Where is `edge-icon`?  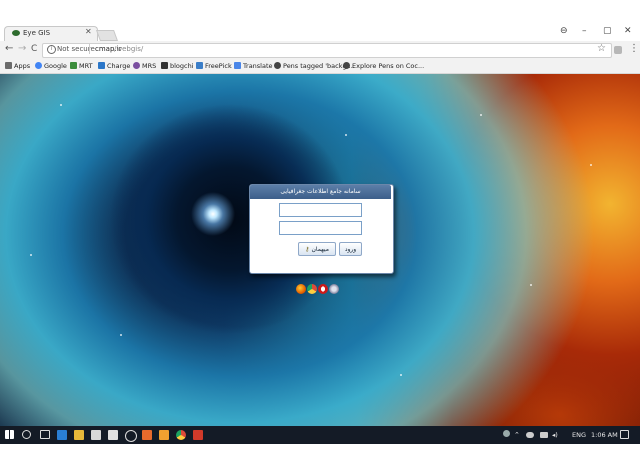
edge-icon is located at coordinates (62, 435).